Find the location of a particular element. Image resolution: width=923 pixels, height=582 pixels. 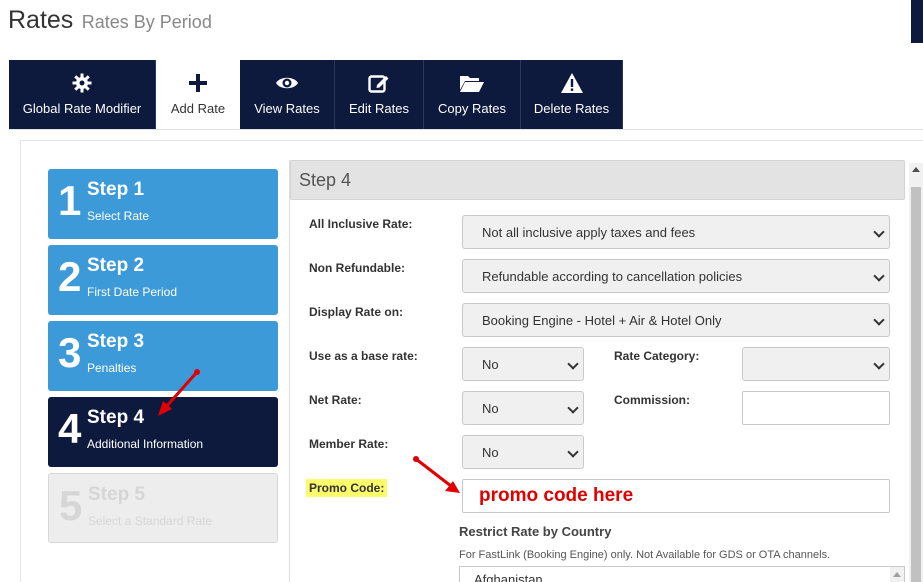

step-number: 1 is located at coordinates (70, 200).